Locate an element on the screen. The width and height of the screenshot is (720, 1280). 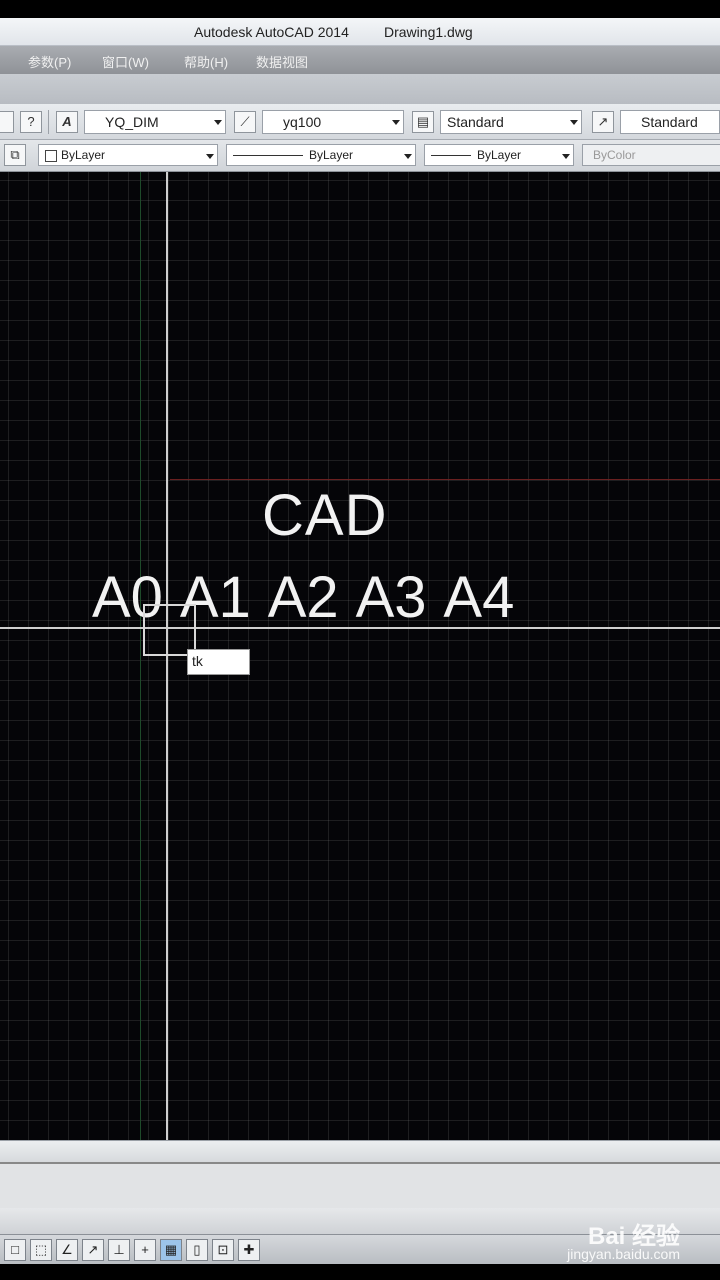
horizontal-scrollbar is located at coordinates (360, 1151).